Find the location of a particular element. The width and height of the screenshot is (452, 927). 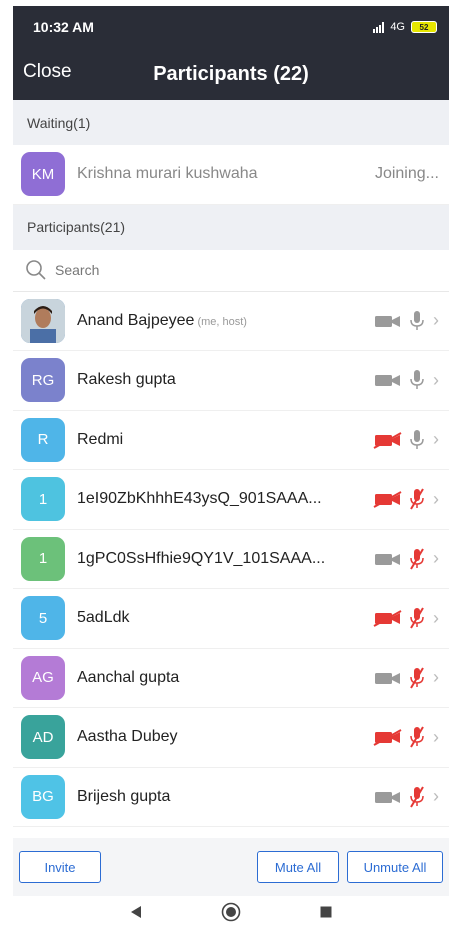

participant-row: 1 1eI90ZbKhhhE43ysQ_901SAAA... › is located at coordinates (231, 500).